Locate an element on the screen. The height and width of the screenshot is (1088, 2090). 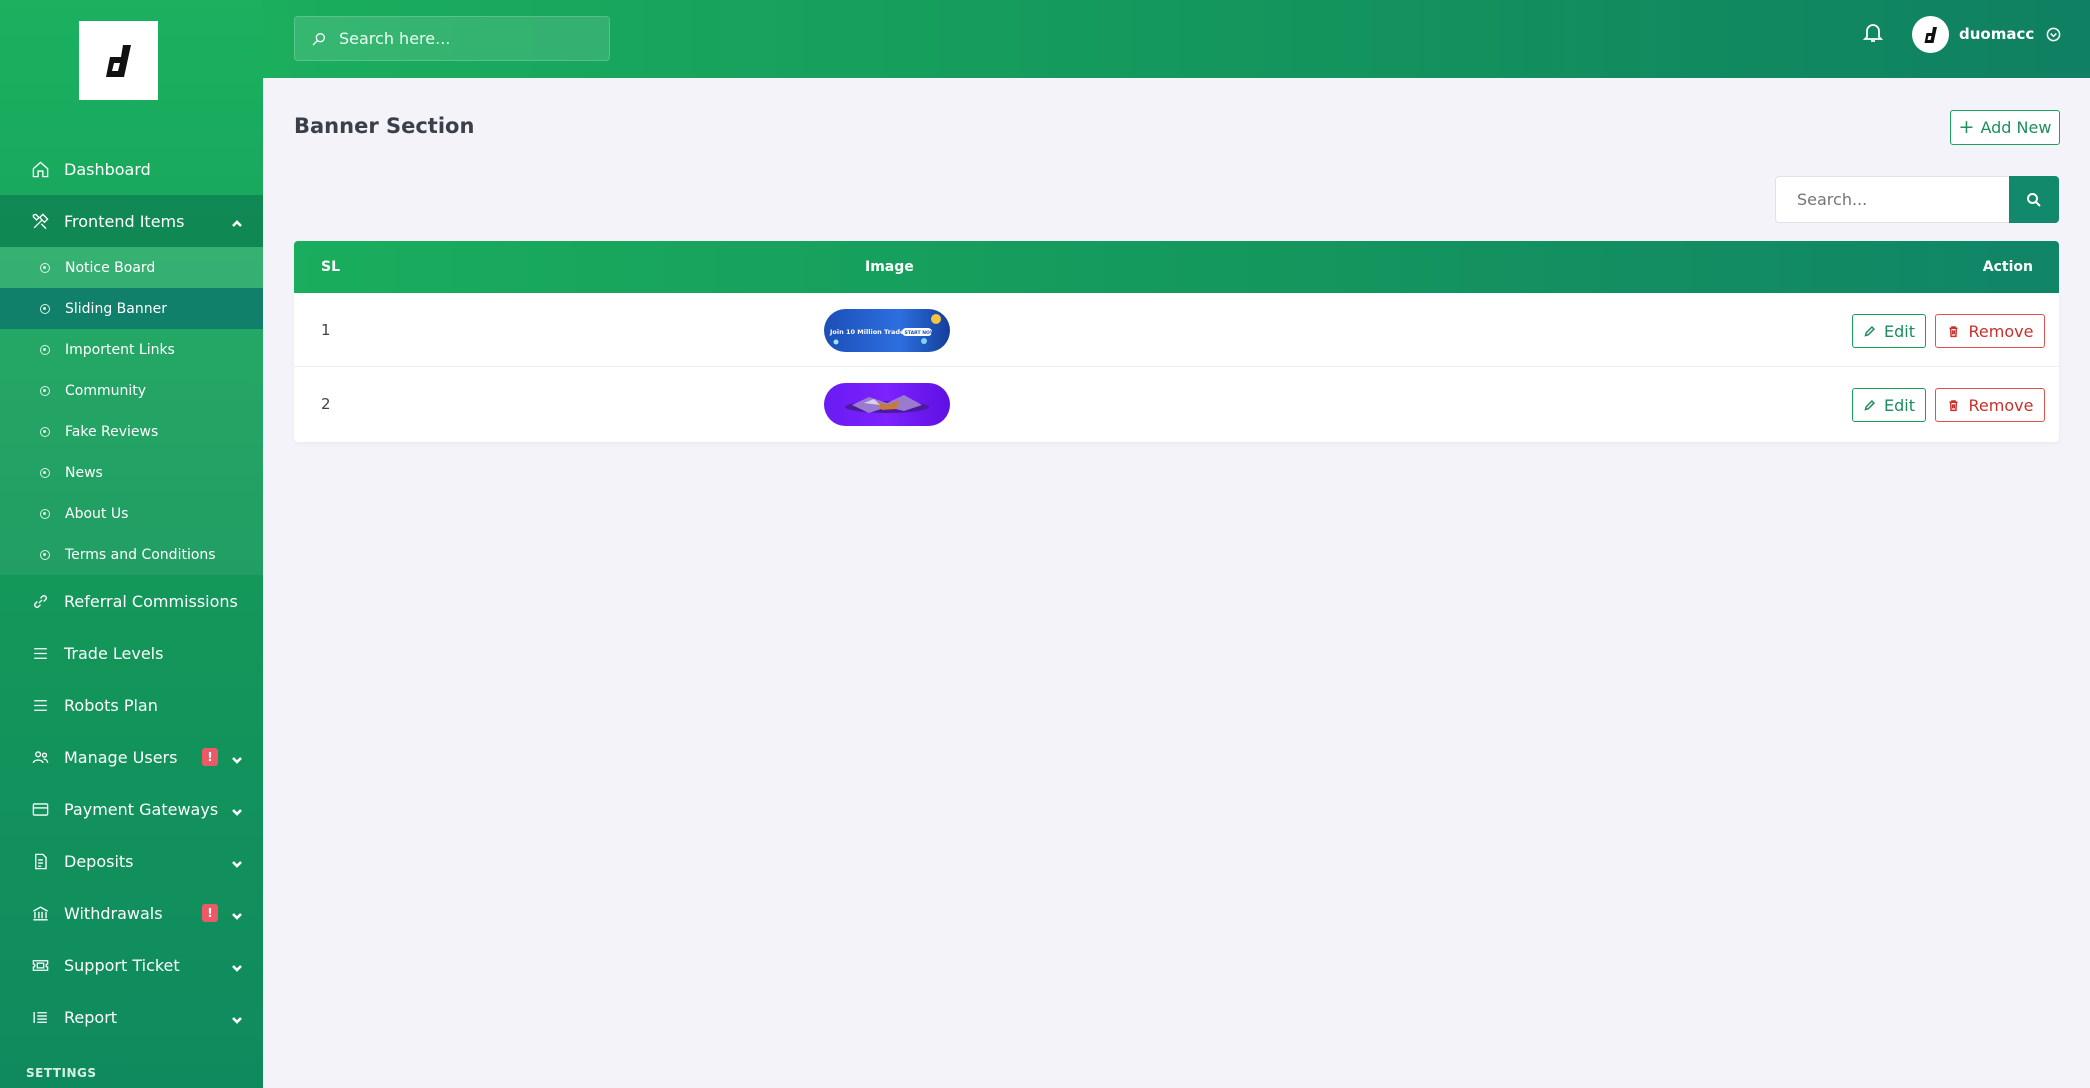
sidebar-item-payment-gateways: Payment Gateways is located at coordinates (131, 809).